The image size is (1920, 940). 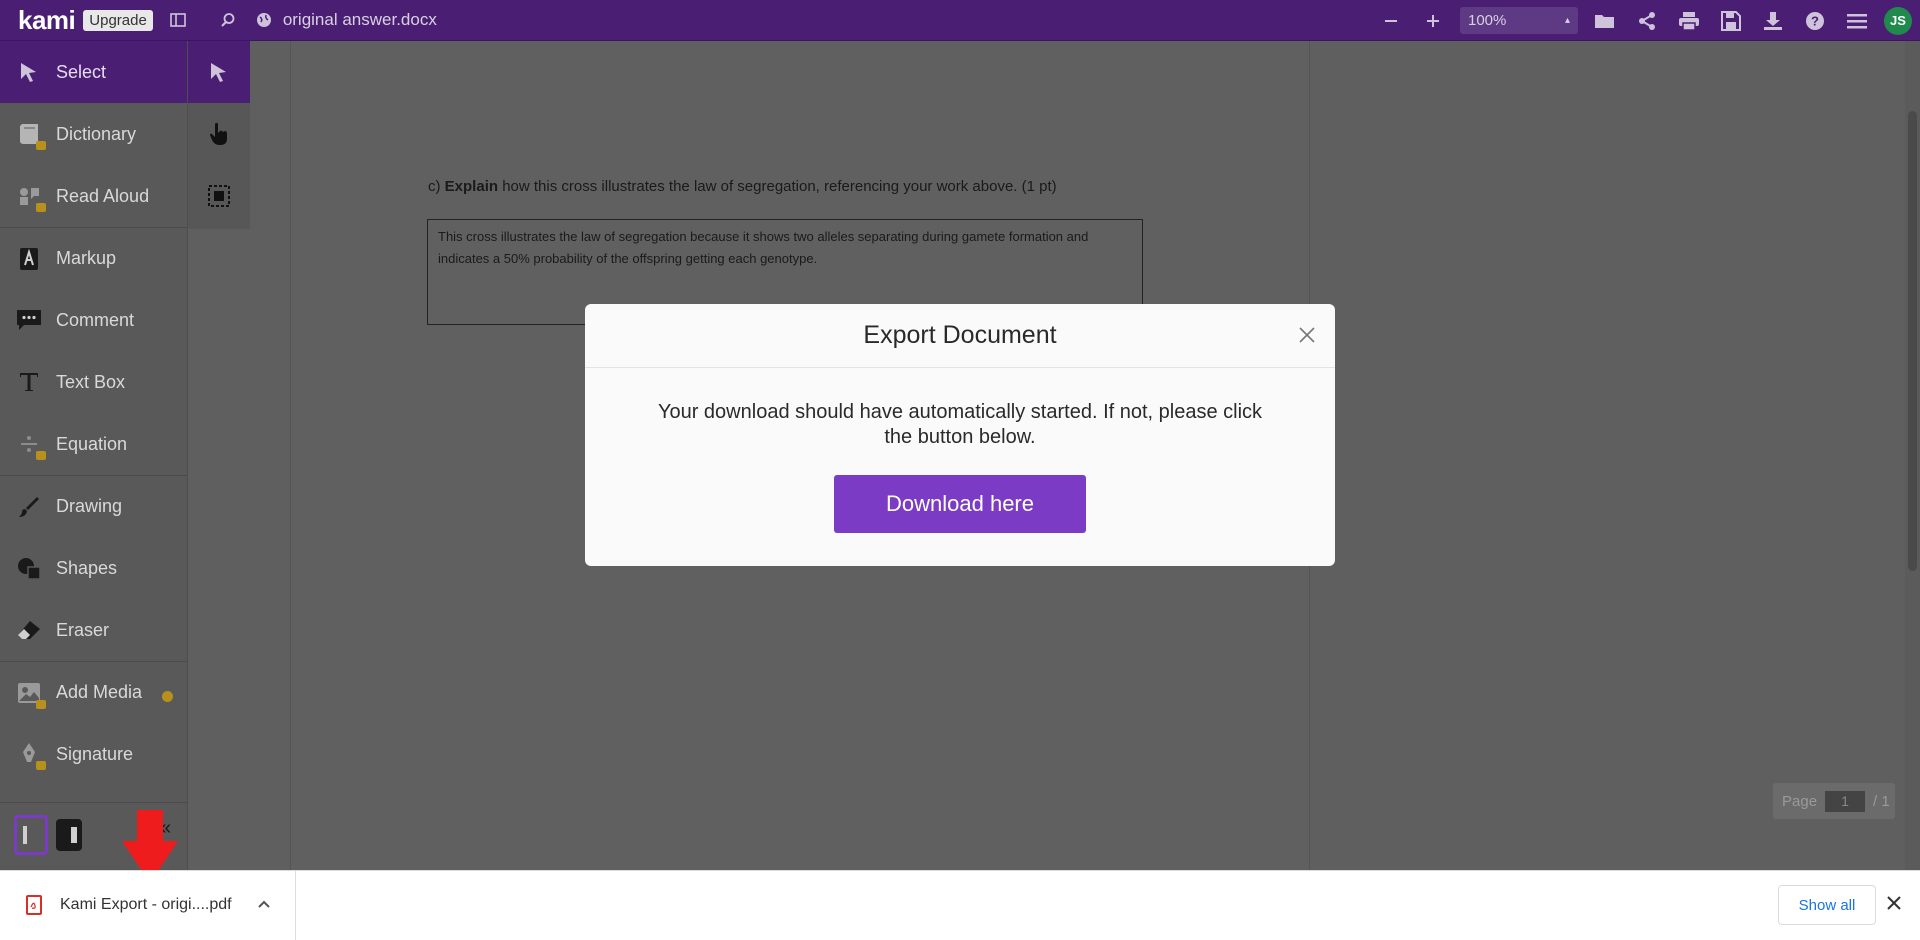 What do you see at coordinates (471, 186) in the screenshot?
I see `question-keyword: Explain` at bounding box center [471, 186].